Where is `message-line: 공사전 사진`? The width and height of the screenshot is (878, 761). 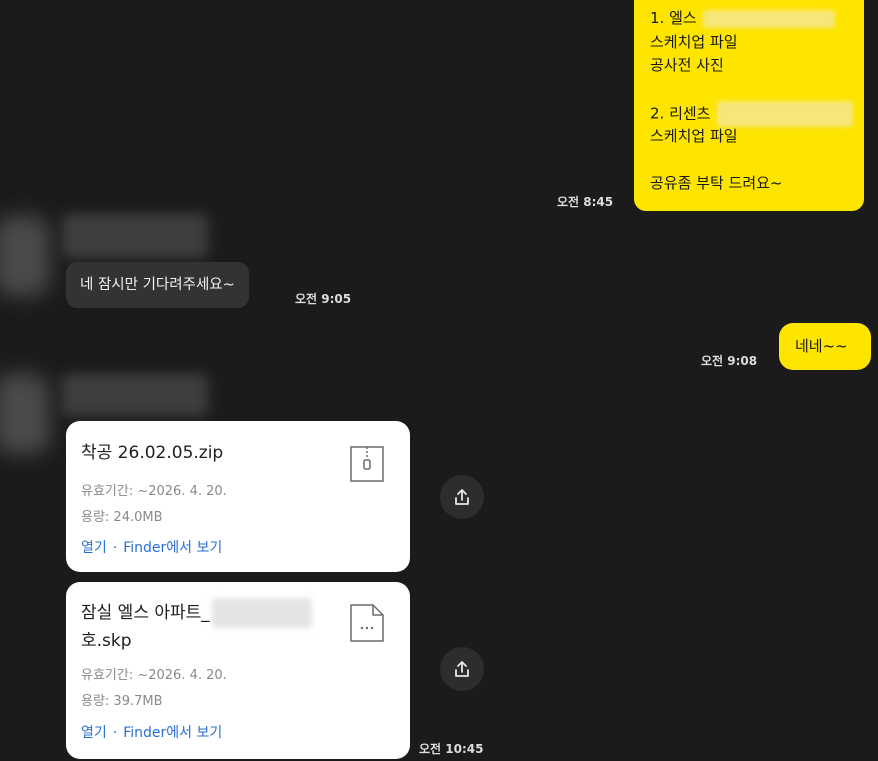 message-line: 공사전 사진 is located at coordinates (687, 65).